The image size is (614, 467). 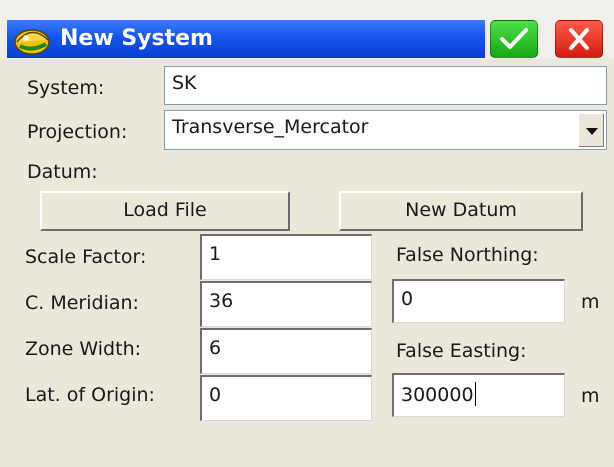 What do you see at coordinates (32, 42) in the screenshot?
I see `surveyor-helmet-icon` at bounding box center [32, 42].